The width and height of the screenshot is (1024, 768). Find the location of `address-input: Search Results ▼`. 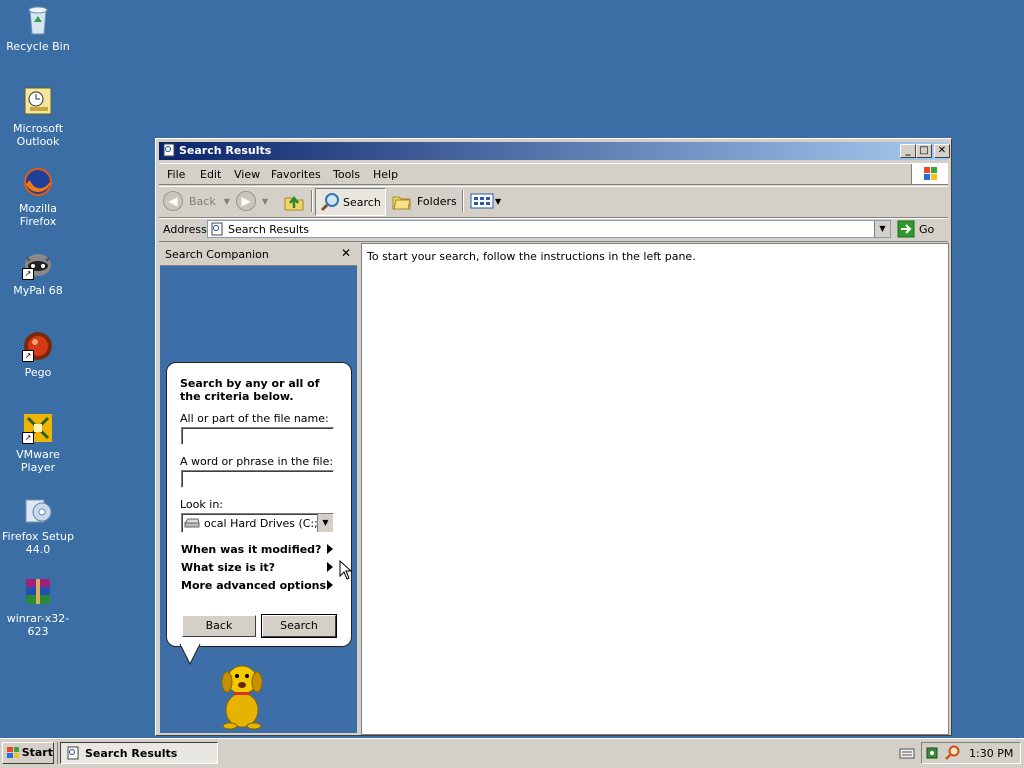

address-input: Search Results ▼ is located at coordinates (549, 229).